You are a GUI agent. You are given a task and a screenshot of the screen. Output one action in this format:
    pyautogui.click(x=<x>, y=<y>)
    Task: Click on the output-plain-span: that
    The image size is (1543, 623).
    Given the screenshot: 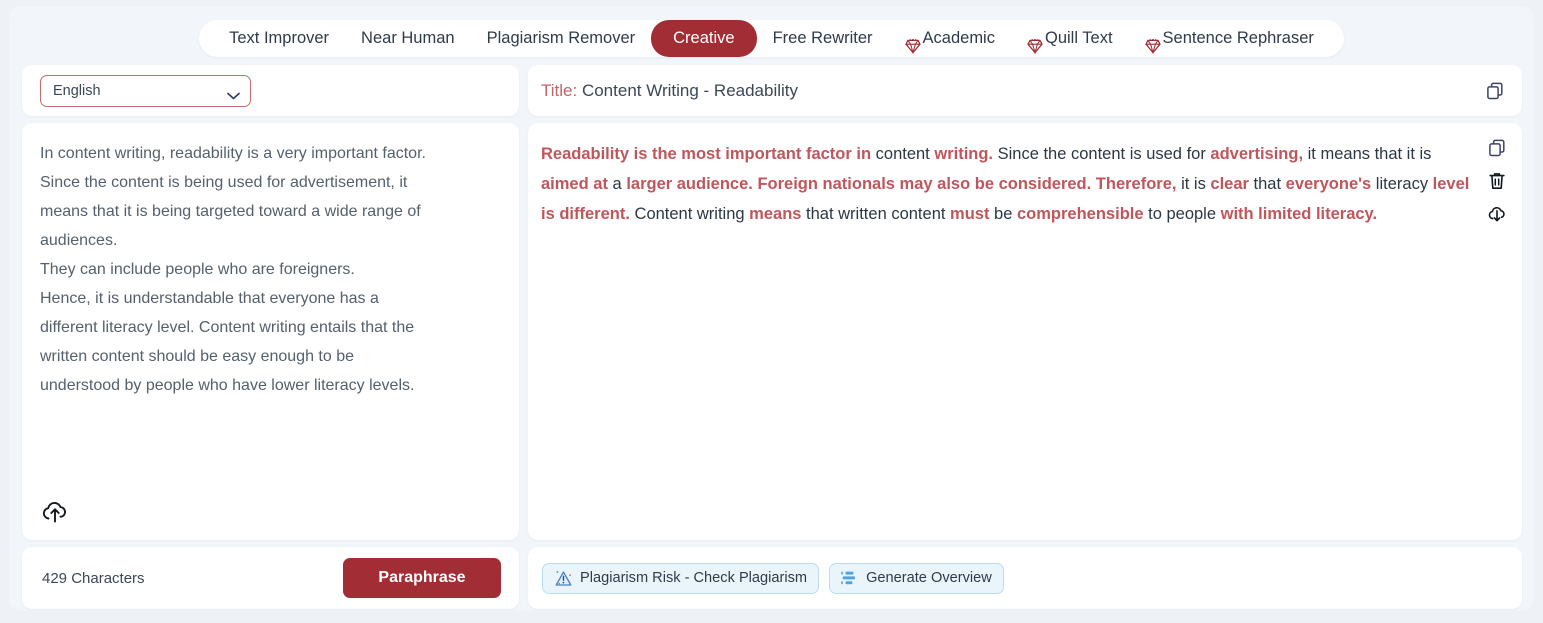 What is the action you would take?
    pyautogui.click(x=1267, y=184)
    